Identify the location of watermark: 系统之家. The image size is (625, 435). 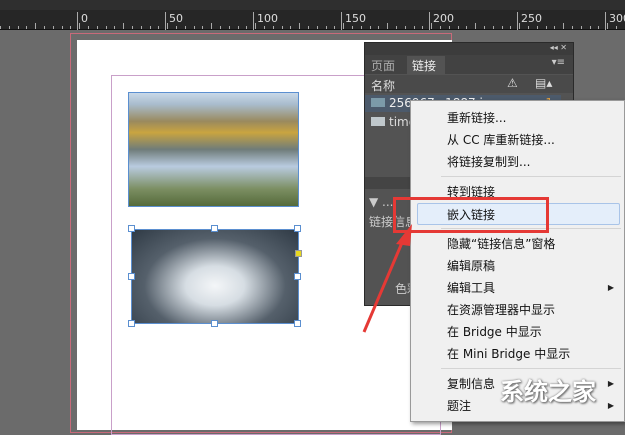
(548, 392).